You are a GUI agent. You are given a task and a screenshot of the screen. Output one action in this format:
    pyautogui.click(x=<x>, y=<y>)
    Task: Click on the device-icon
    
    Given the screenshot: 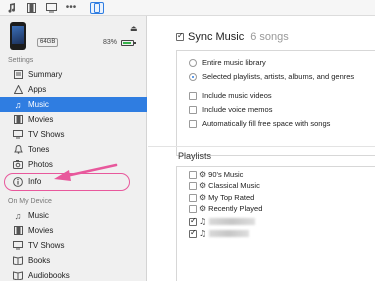 What is the action you would take?
    pyautogui.click(x=97, y=8)
    